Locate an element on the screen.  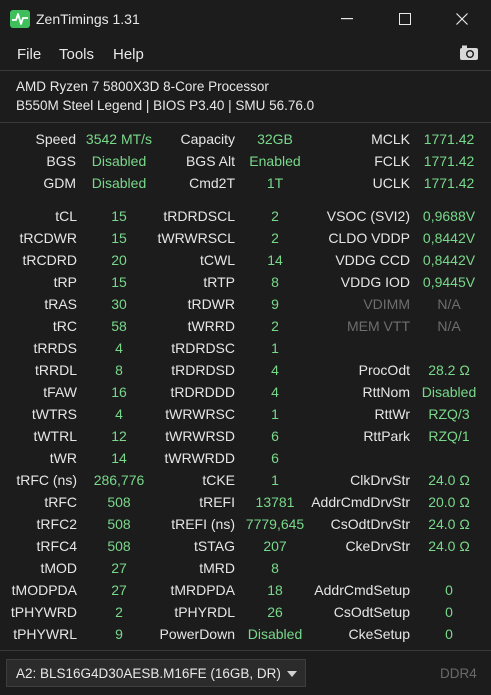
voltage-label: VSOC (SVI2) is located at coordinates (368, 216).